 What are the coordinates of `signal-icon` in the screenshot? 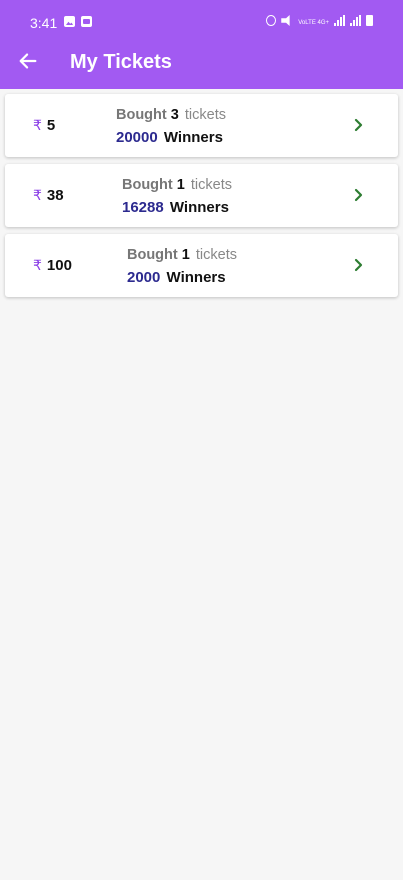 It's located at (339, 20).